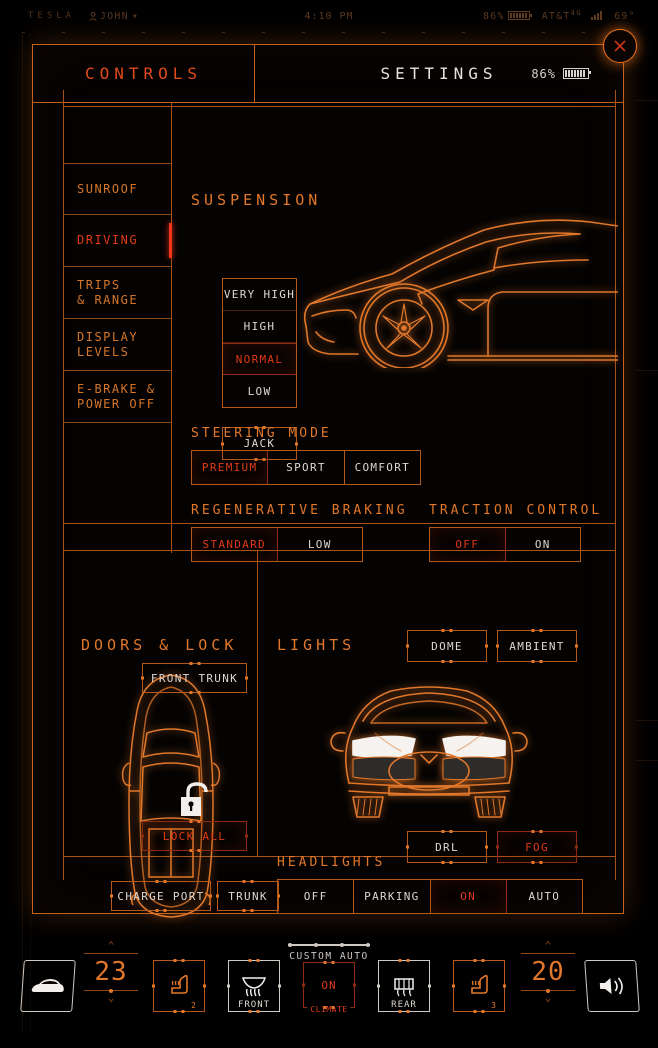 The width and height of the screenshot is (658, 1048). I want to click on lock-all-label: LOCK ALL, so click(194, 836).